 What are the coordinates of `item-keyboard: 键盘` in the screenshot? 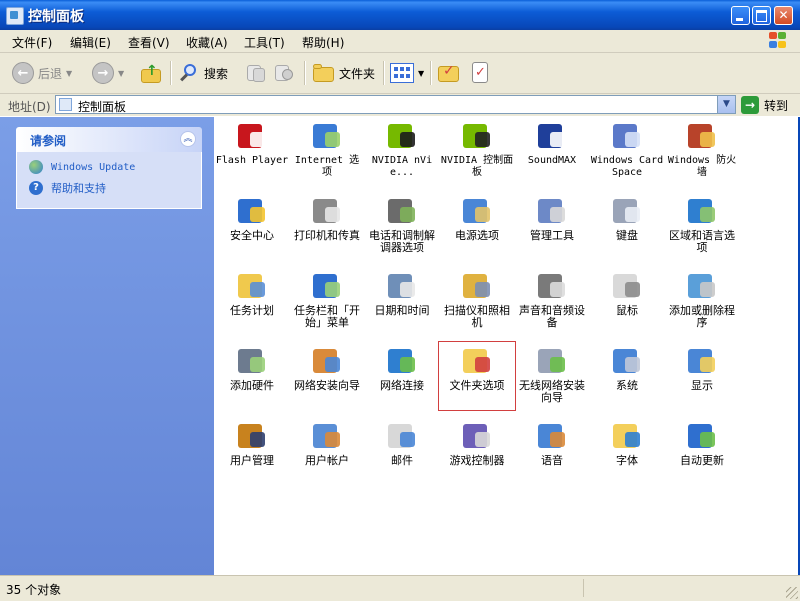 It's located at (627, 218).